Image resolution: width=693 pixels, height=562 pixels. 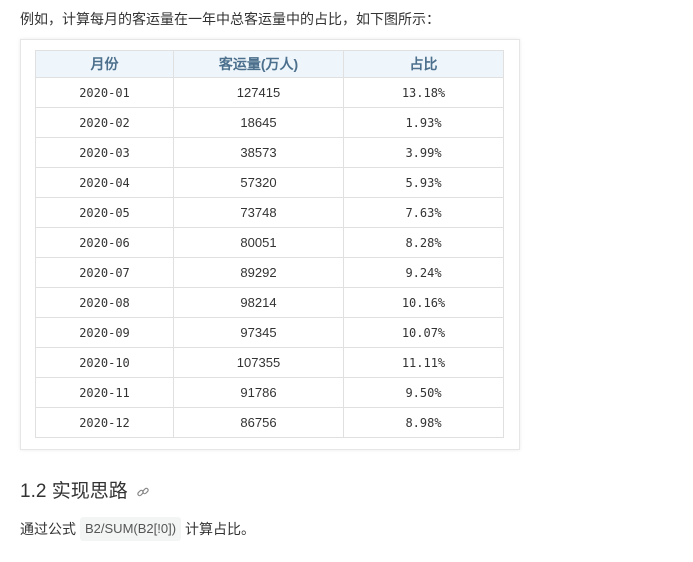 I want to click on intro-text: 例如，计算每月的客运量在一年中总客运量中的占比，如下图所示：, so click(x=230, y=19).